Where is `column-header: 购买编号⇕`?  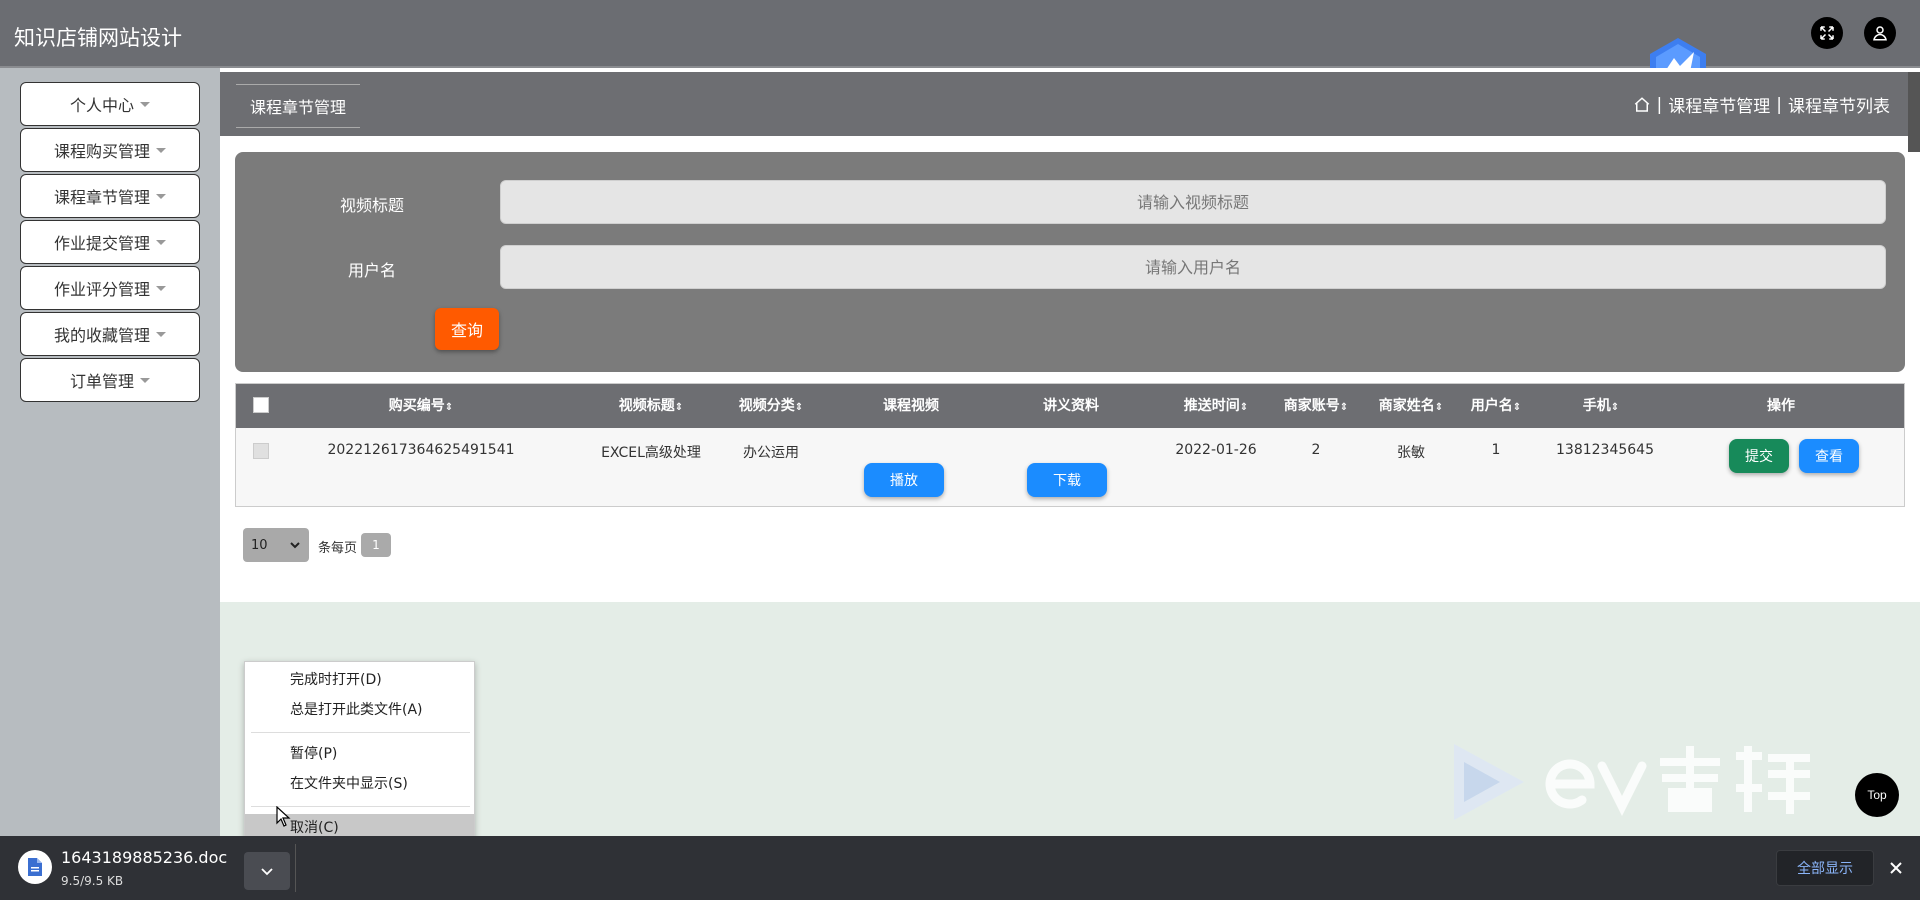
column-header: 购买编号⇕ is located at coordinates (421, 406).